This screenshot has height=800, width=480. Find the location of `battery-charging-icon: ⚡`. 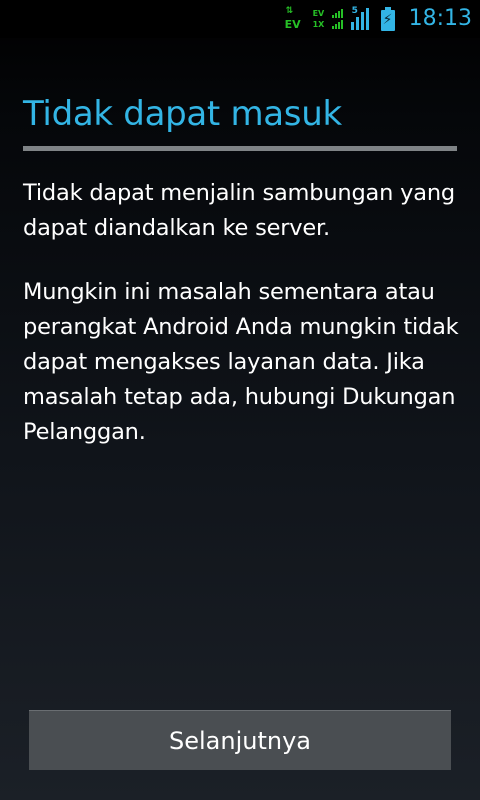

battery-charging-icon: ⚡ is located at coordinates (387, 19).